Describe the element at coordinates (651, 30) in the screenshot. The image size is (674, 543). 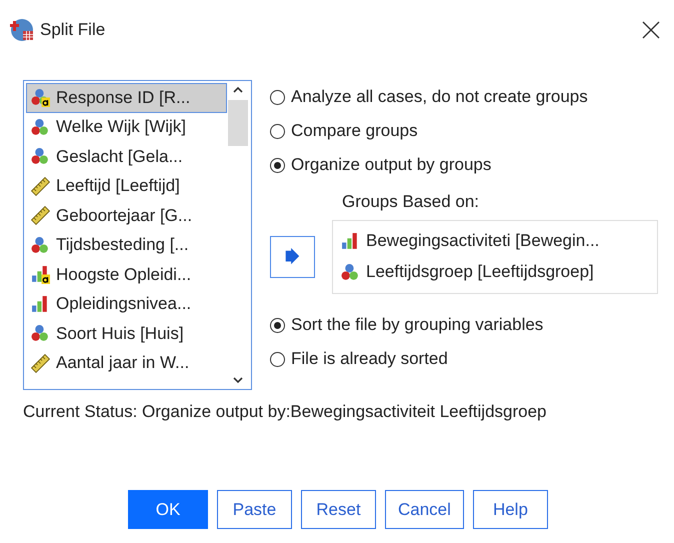
I see `close-icon` at that location.